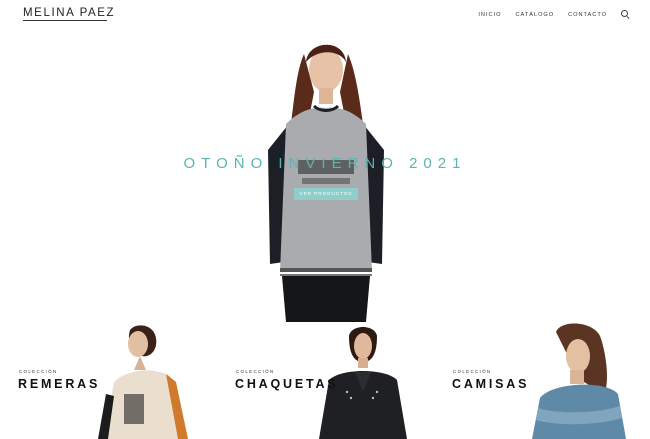  Describe the element at coordinates (69, 13) in the screenshot. I see `brand-logo: MELINA PAEZ` at that location.